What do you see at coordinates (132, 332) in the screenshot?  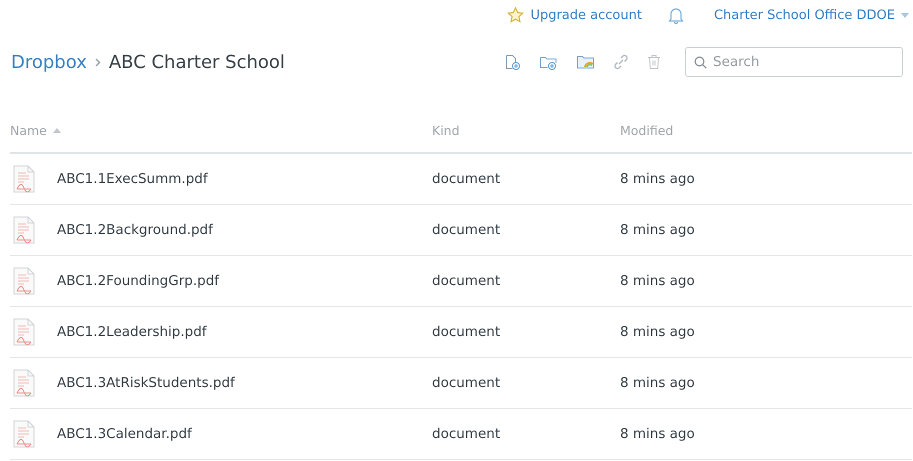 I see `file-name: ABC1.2Leadership.pdf` at bounding box center [132, 332].